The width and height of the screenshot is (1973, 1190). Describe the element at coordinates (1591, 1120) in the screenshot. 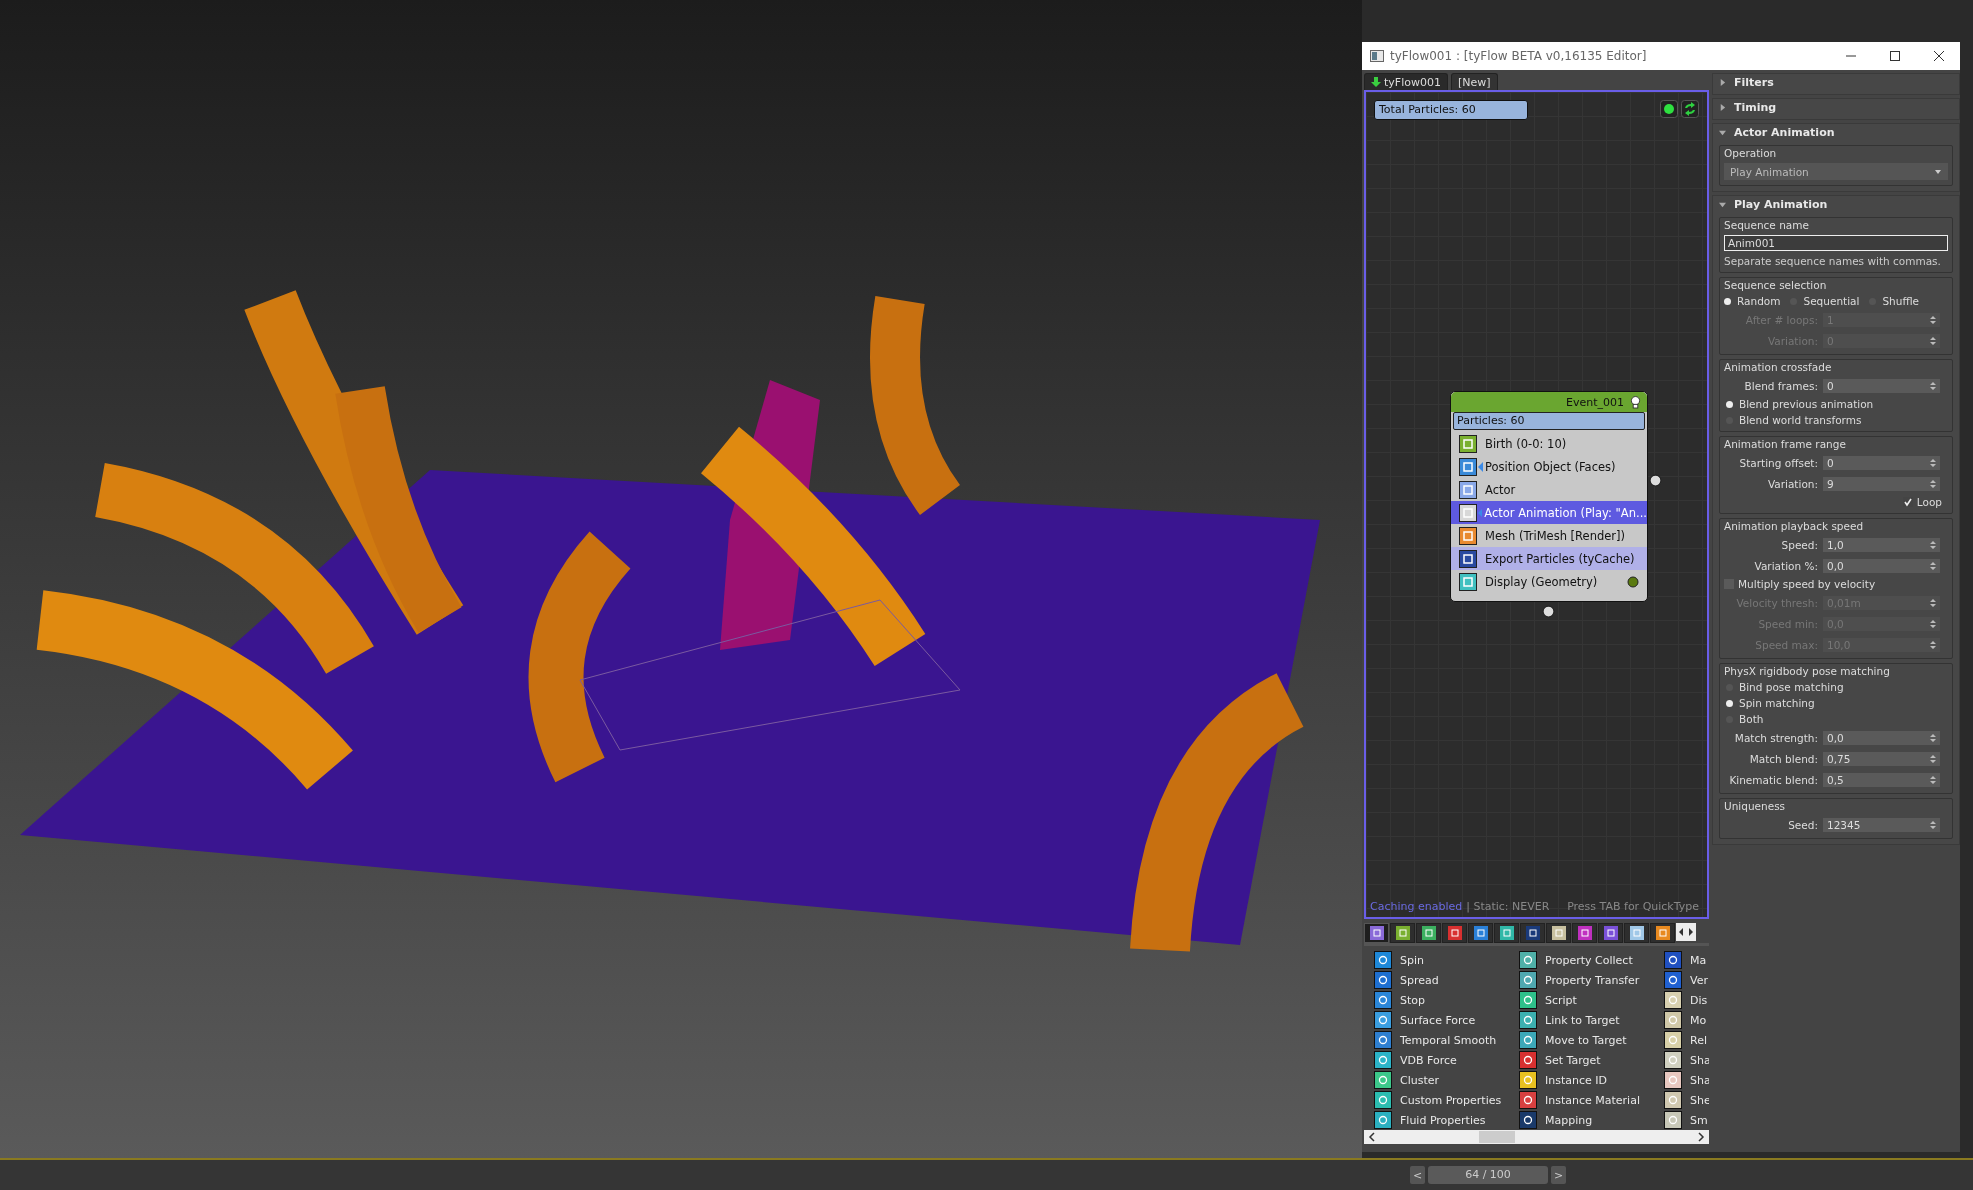

I see `operator-palette-item: Mapping` at that location.